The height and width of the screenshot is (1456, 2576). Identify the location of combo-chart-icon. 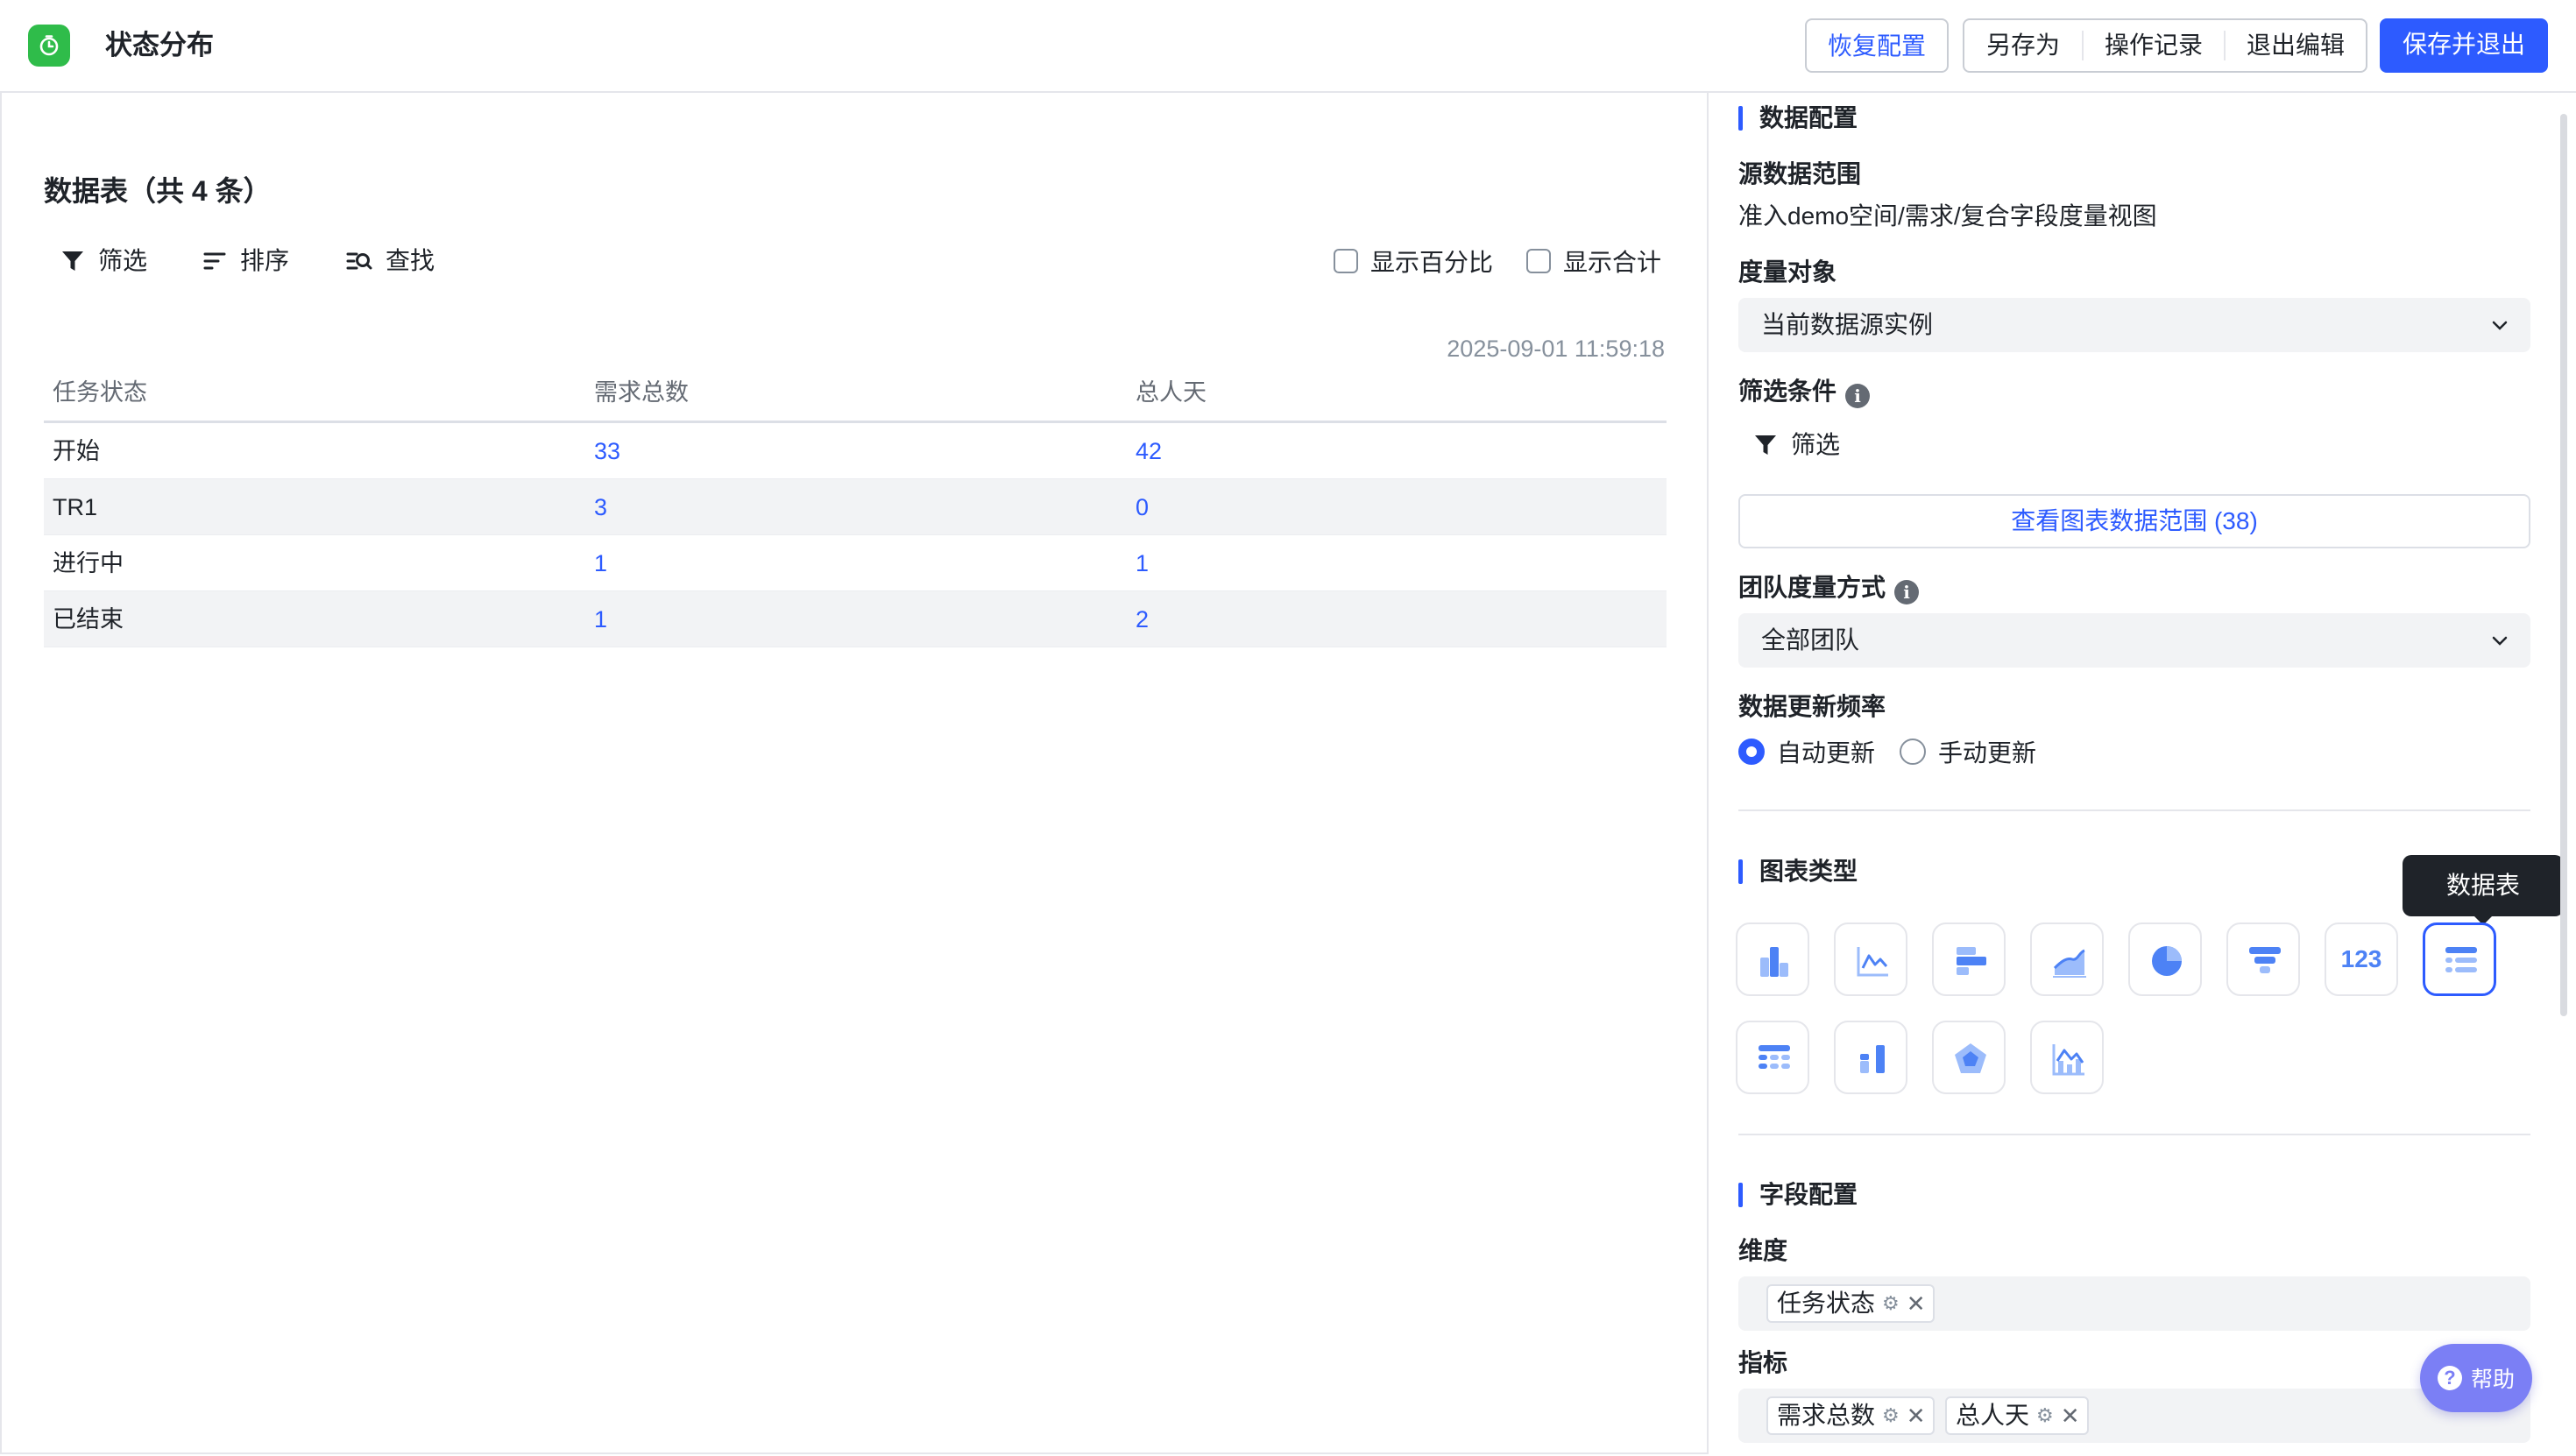
(2067, 1057).